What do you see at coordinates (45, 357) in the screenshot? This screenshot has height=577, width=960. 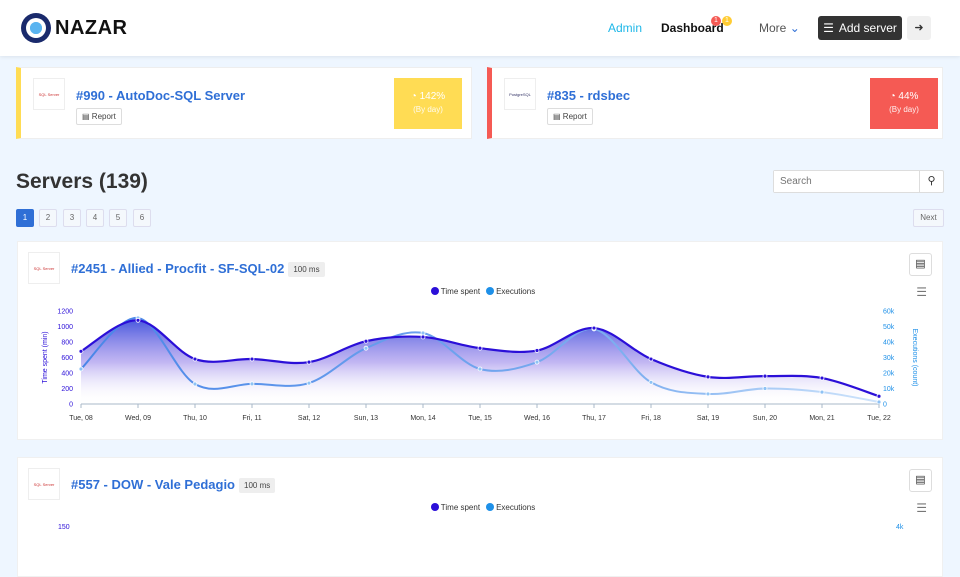 I see `y-axis-title: Time spent (min)` at bounding box center [45, 357].